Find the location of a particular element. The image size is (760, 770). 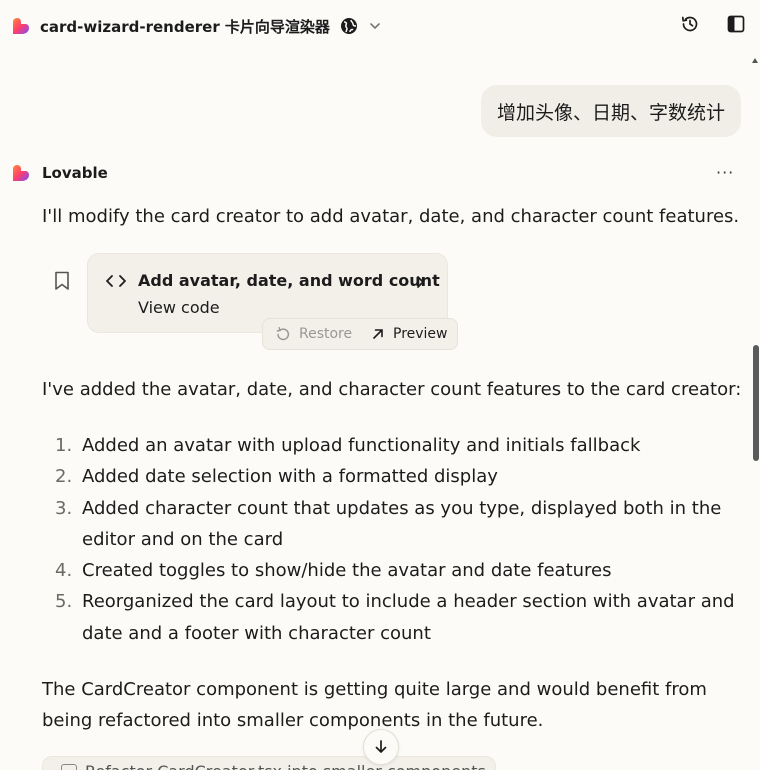

scrollbar-thumb is located at coordinates (756, 403).